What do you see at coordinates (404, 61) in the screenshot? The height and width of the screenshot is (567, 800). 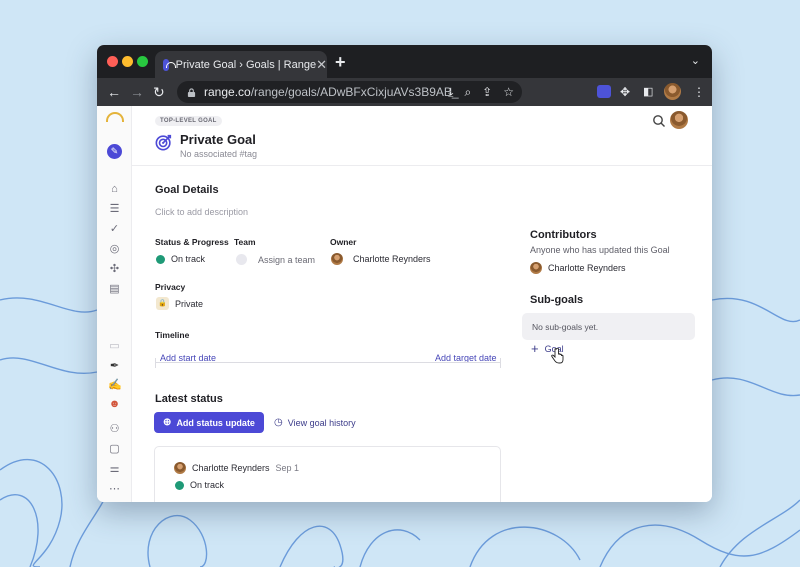 I see `tab-strip: Private Goal › Goals | Range ✕ + ⌄` at bounding box center [404, 61].